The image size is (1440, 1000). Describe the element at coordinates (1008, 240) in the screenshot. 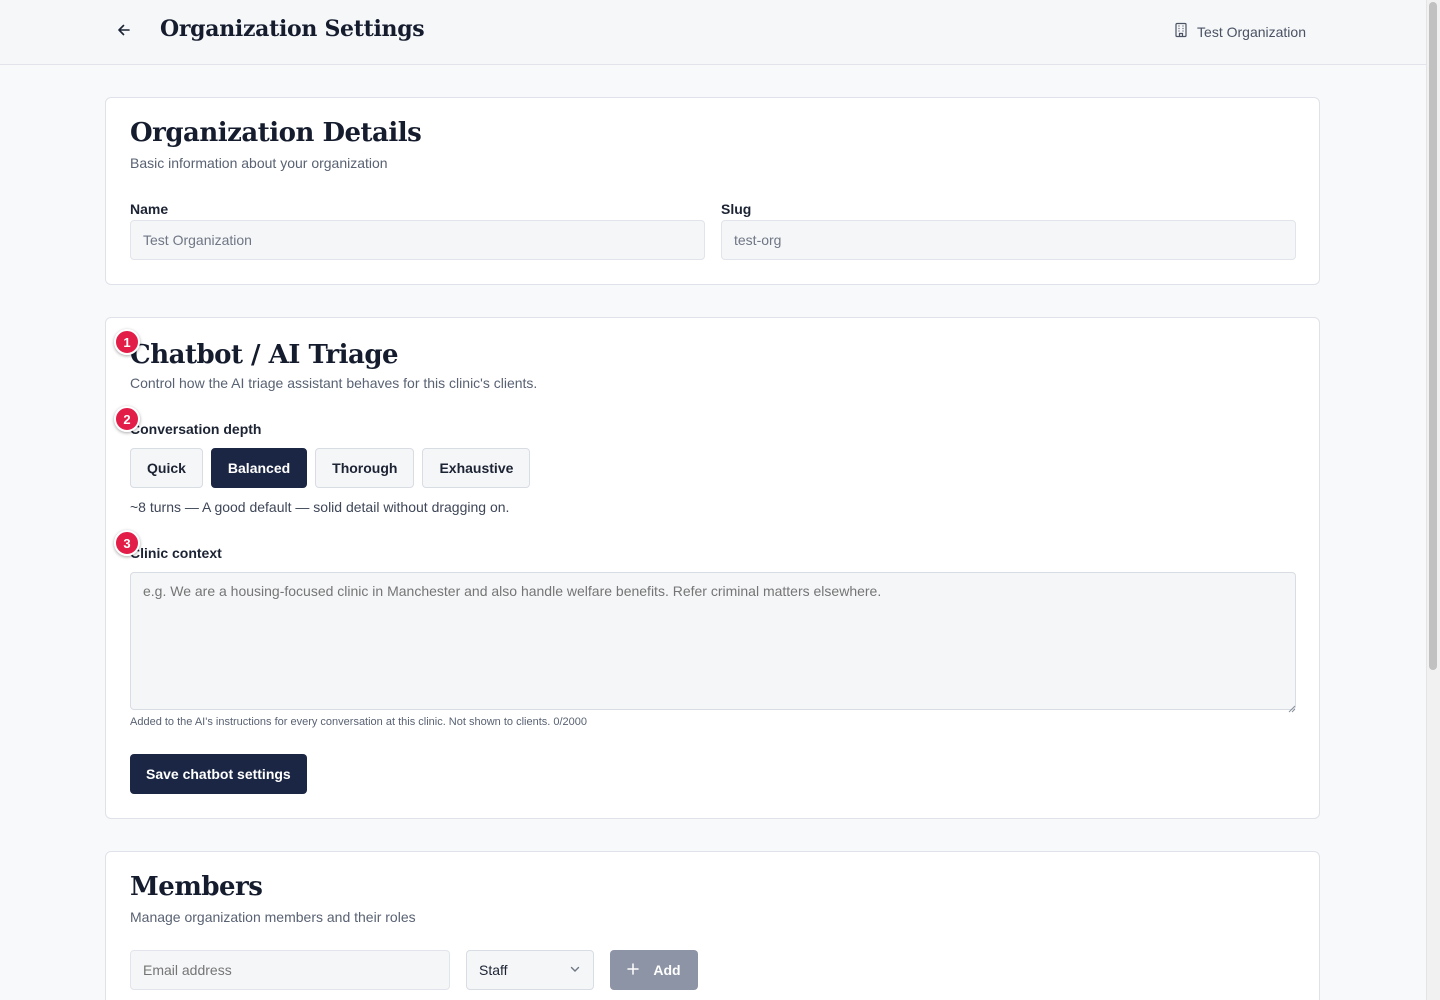

I see `slug-input` at that location.